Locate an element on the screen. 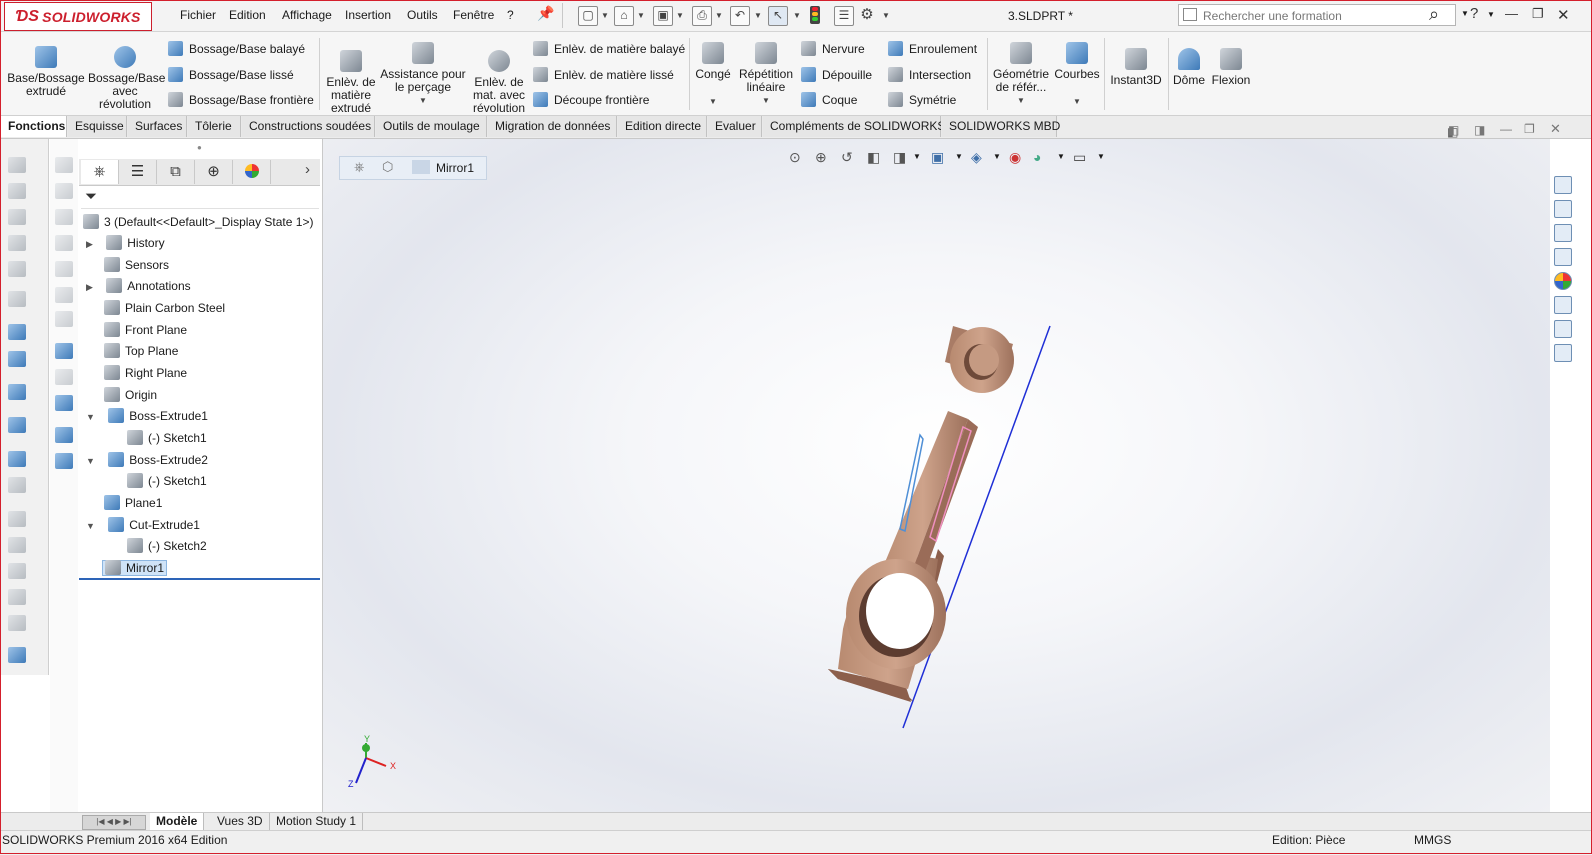  sweep-button: Bossage/Base balayé is located at coordinates (236, 48).